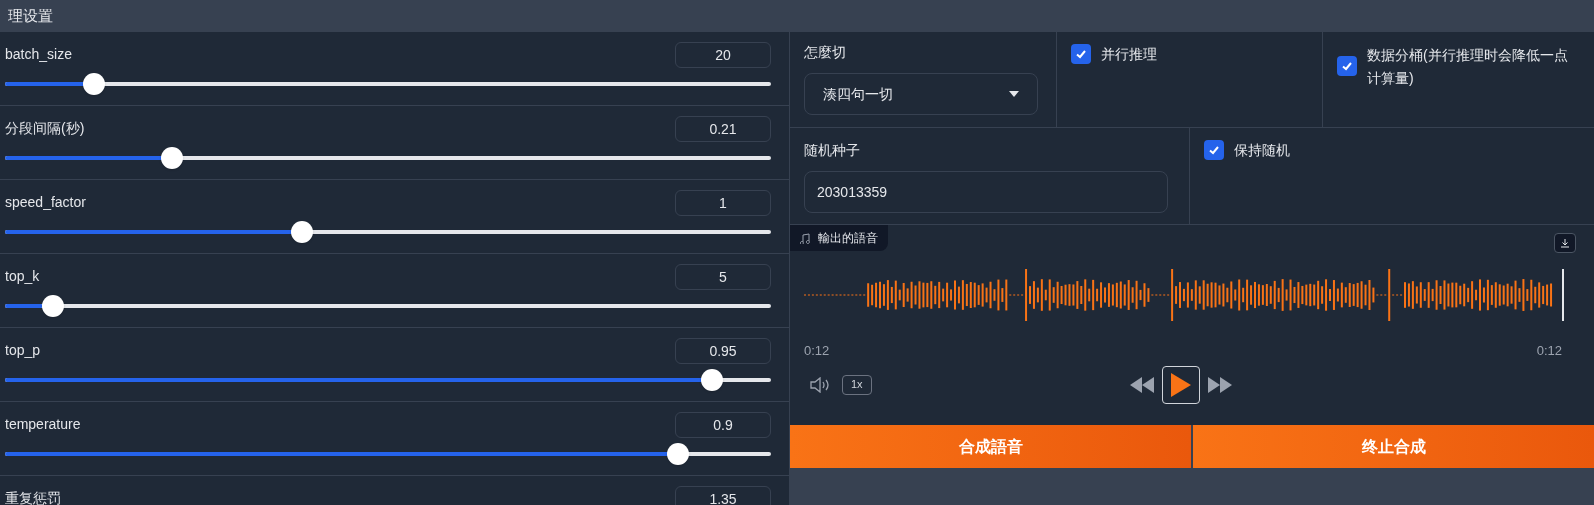 This screenshot has height=505, width=1594. What do you see at coordinates (986, 192) in the screenshot?
I see `seed-field: 203013359` at bounding box center [986, 192].